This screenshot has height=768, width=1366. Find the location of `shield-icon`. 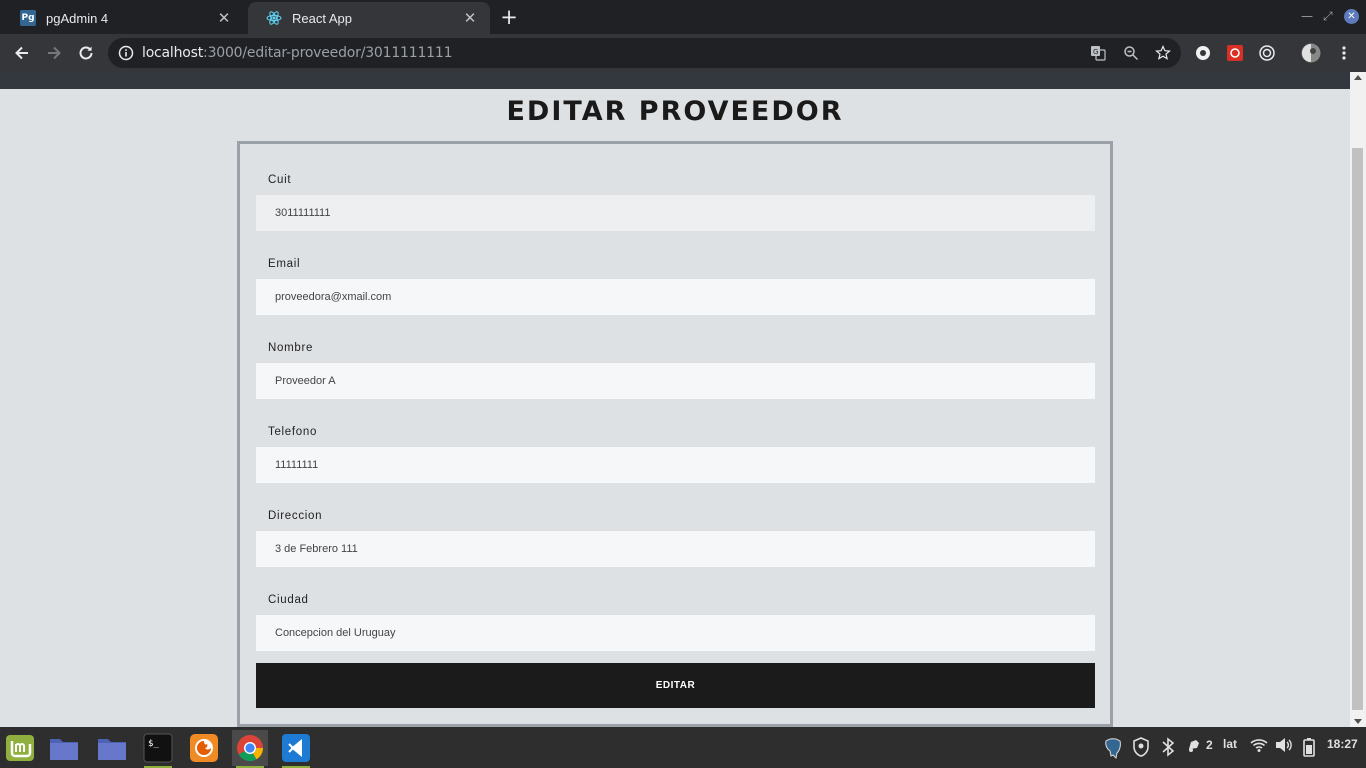

shield-icon is located at coordinates (1141, 747).